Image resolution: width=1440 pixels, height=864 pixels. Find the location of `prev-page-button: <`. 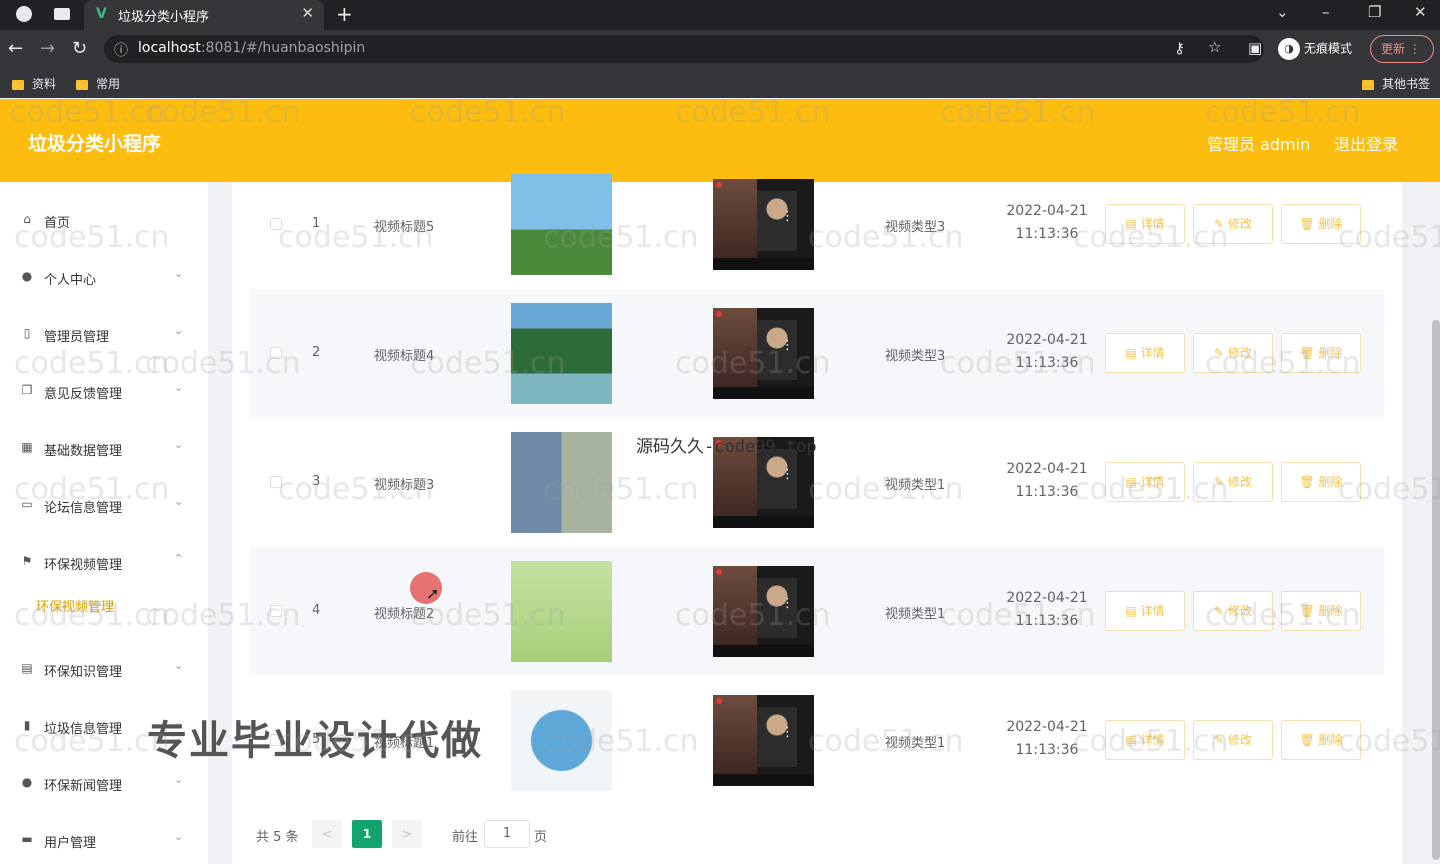

prev-page-button: < is located at coordinates (327, 834).